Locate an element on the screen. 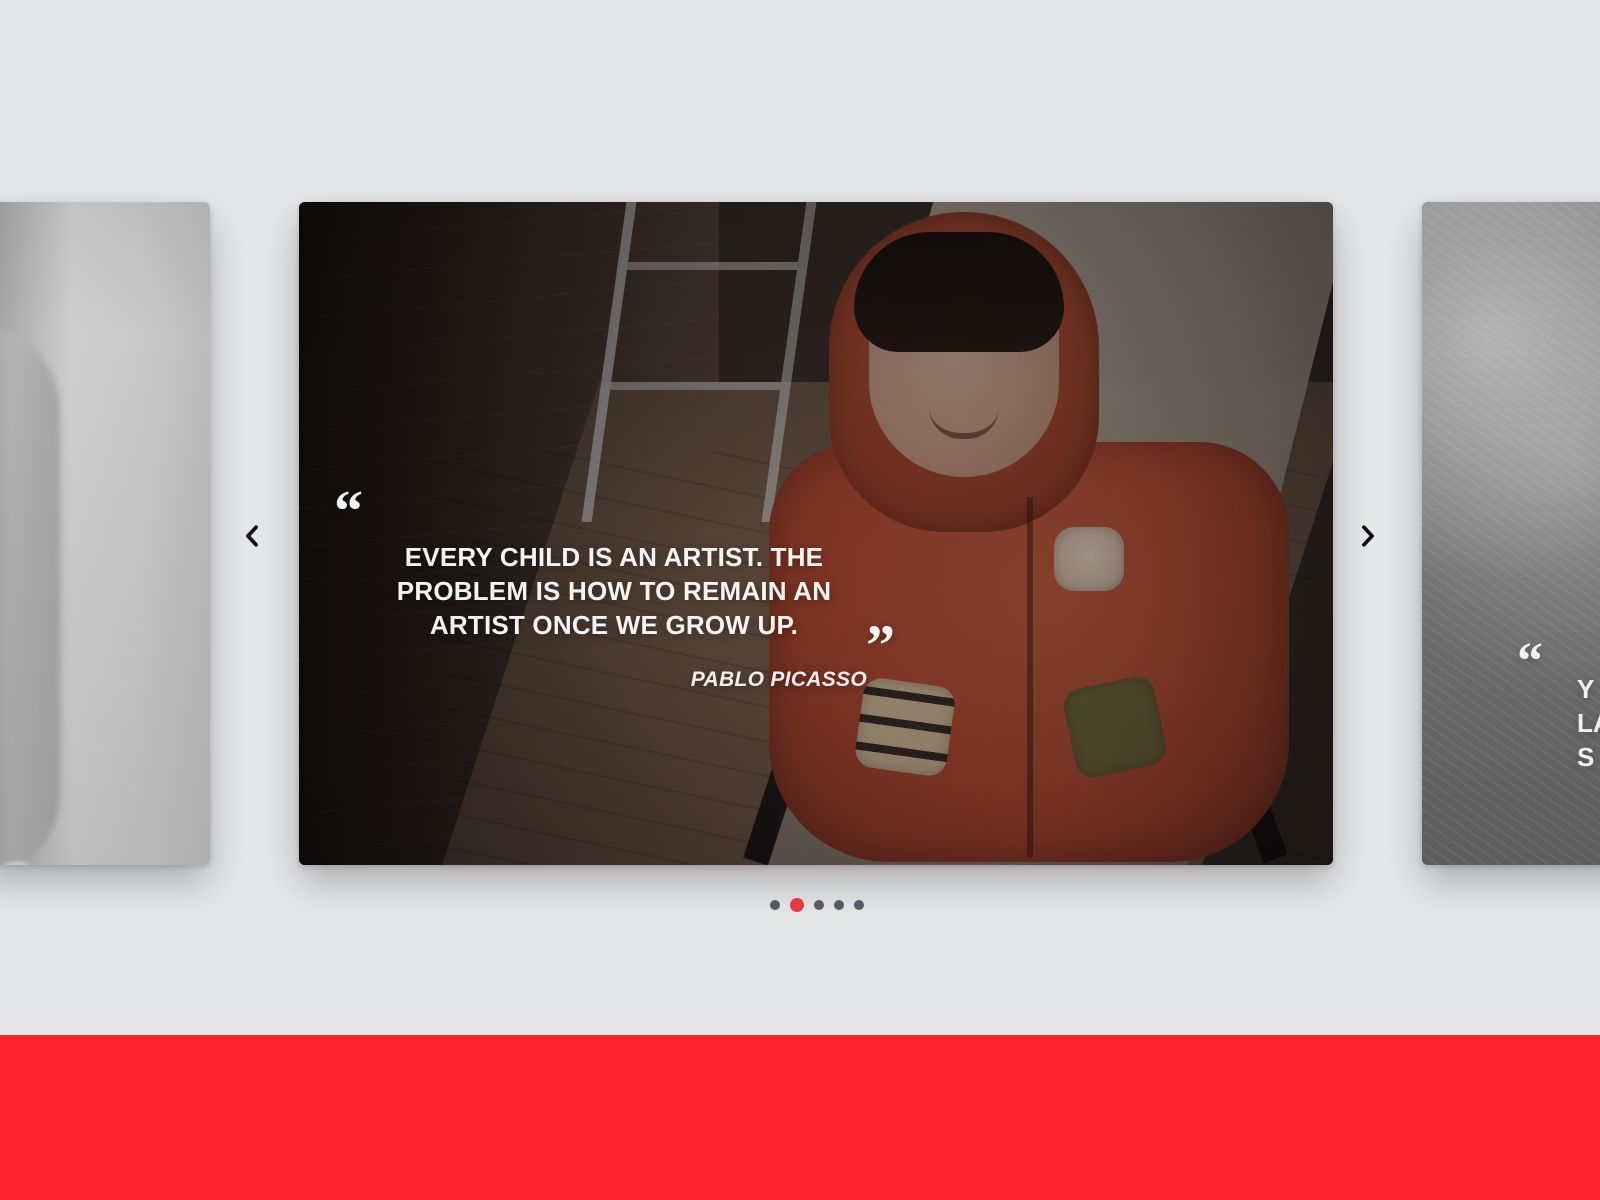  footer-band is located at coordinates (800, 1117).